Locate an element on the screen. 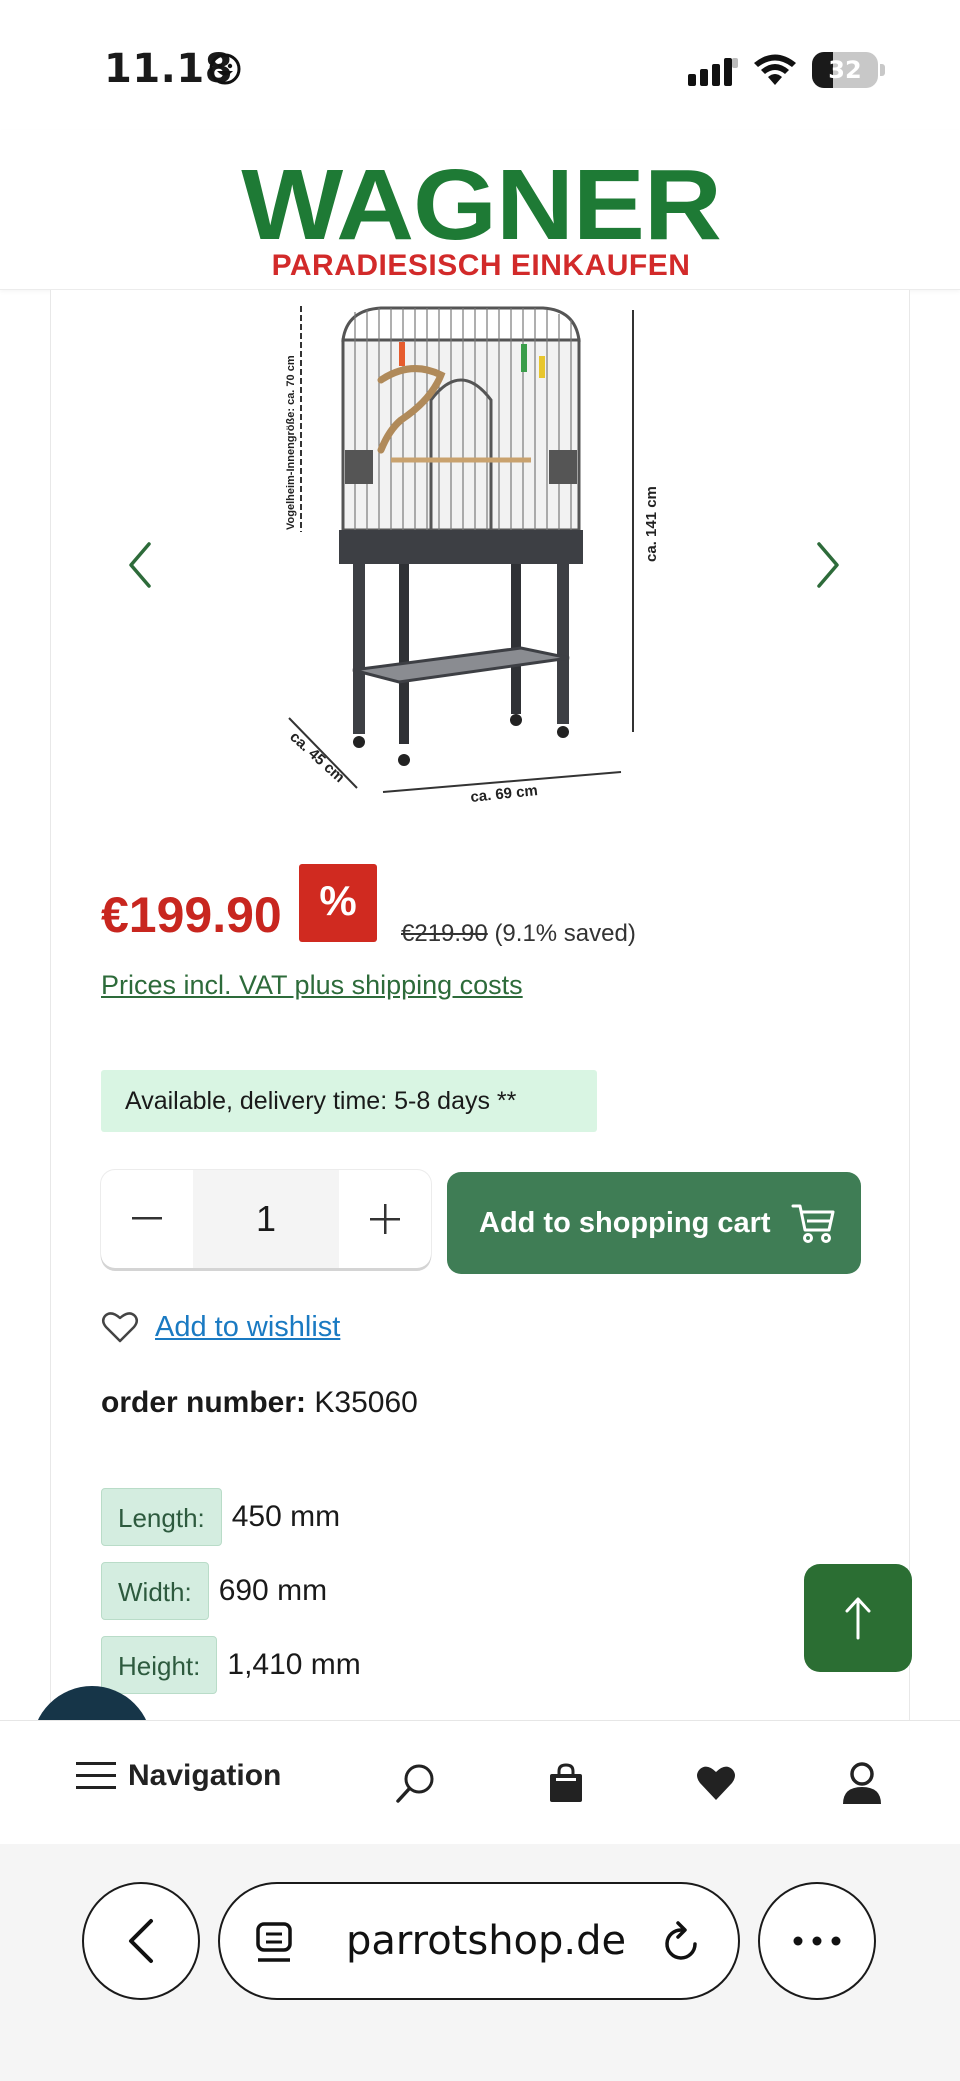  chevron-right-icon is located at coordinates (828, 565).